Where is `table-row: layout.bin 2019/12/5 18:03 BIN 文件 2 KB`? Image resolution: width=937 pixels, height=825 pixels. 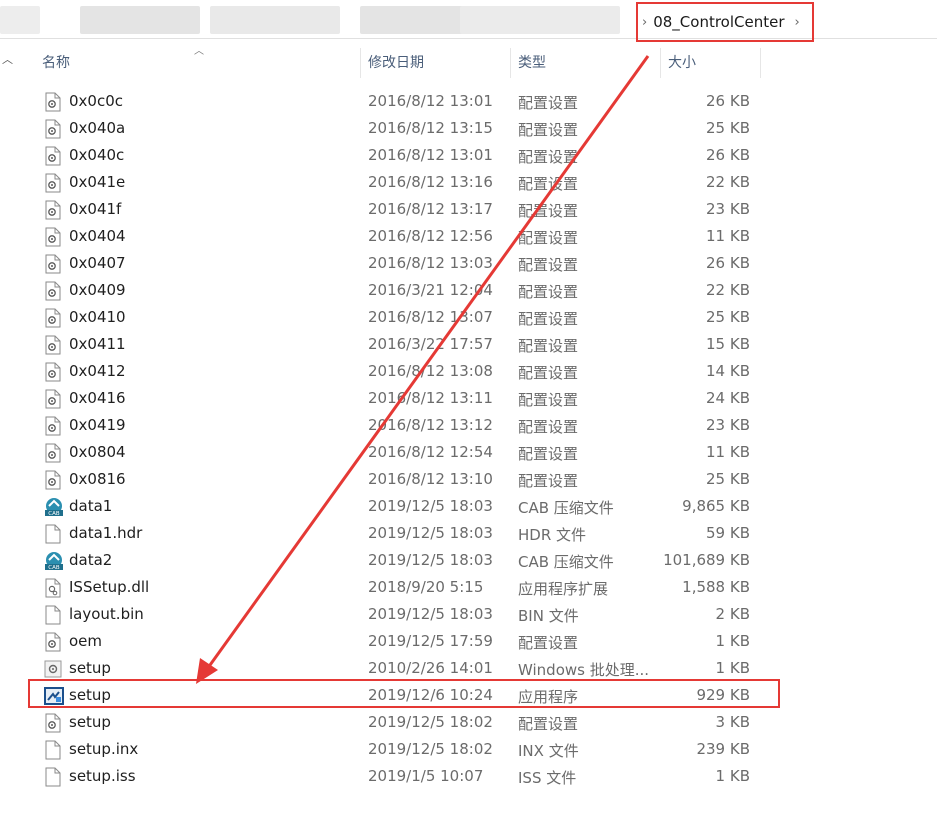 table-row: layout.bin 2019/12/5 18:03 BIN 文件 2 KB is located at coordinates (410, 614).